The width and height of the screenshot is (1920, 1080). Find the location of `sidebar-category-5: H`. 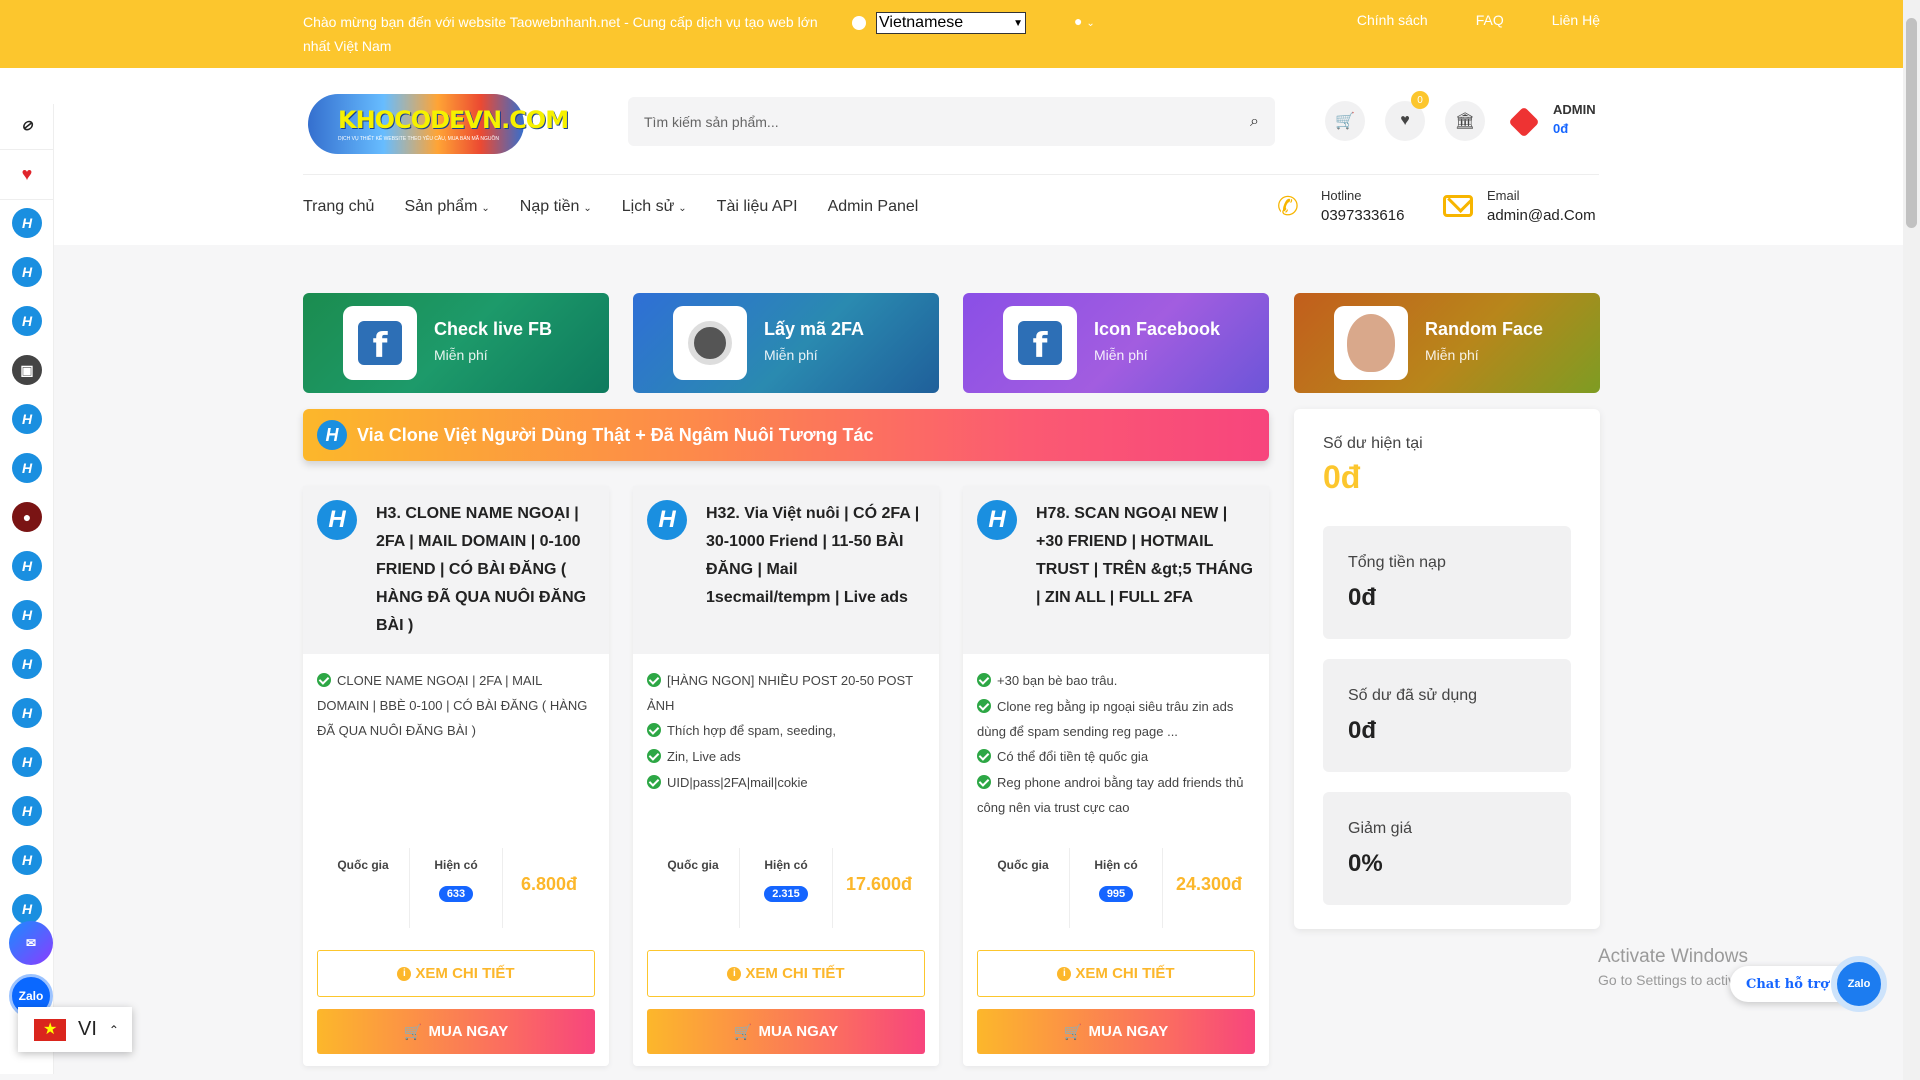

sidebar-category-5: H is located at coordinates (27, 419).